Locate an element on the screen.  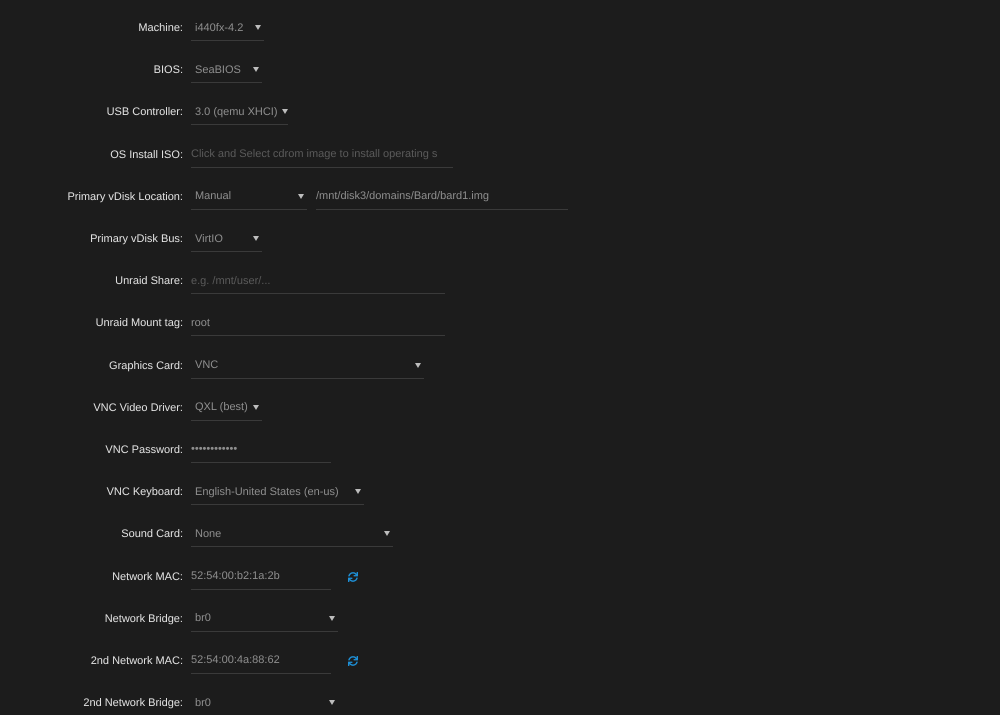
field-label: Machine: is located at coordinates (160, 28).